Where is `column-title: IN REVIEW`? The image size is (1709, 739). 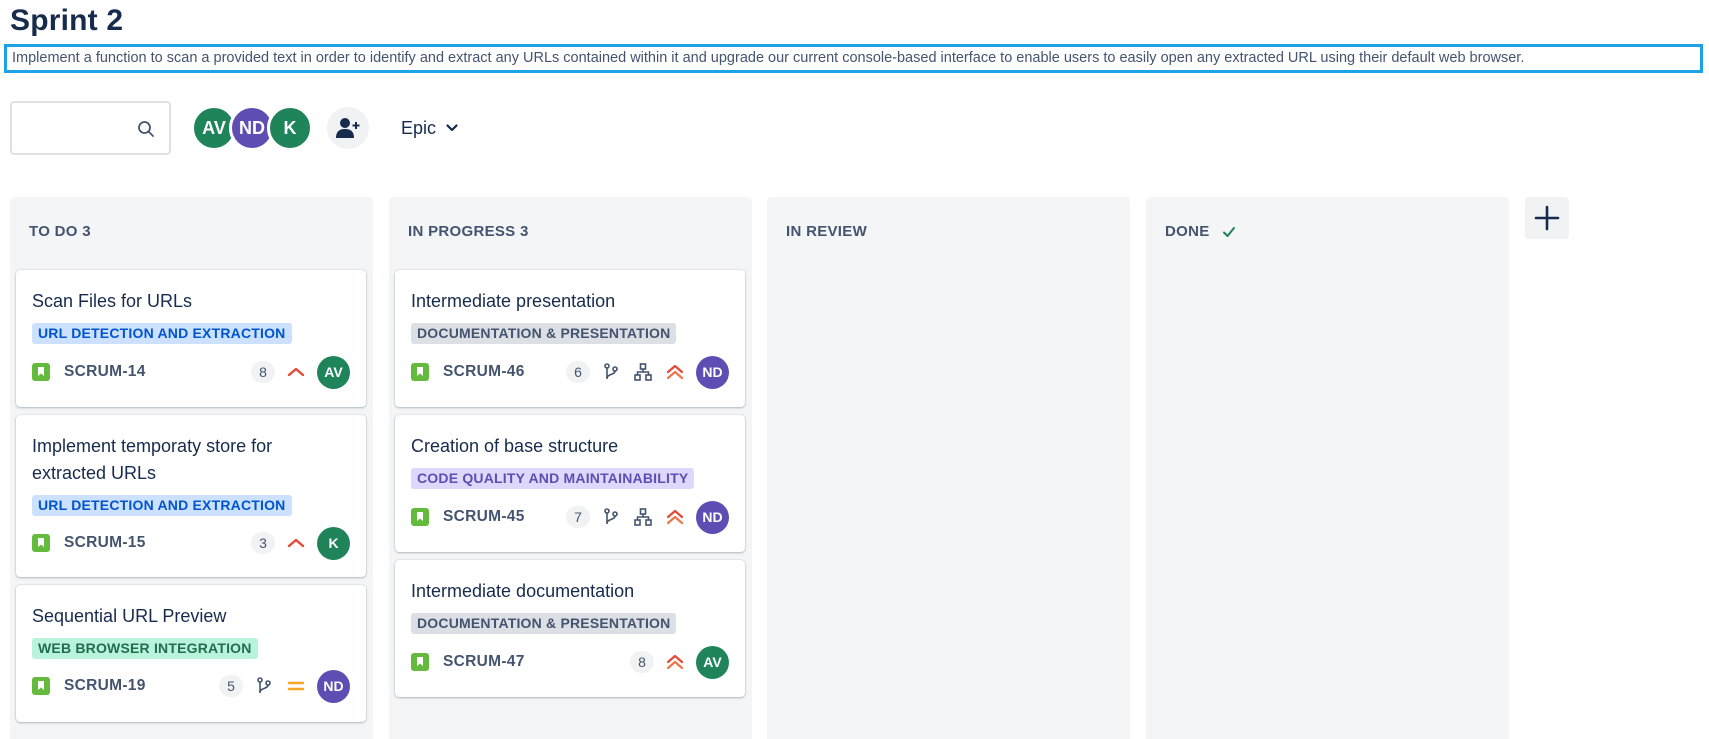 column-title: IN REVIEW is located at coordinates (827, 231).